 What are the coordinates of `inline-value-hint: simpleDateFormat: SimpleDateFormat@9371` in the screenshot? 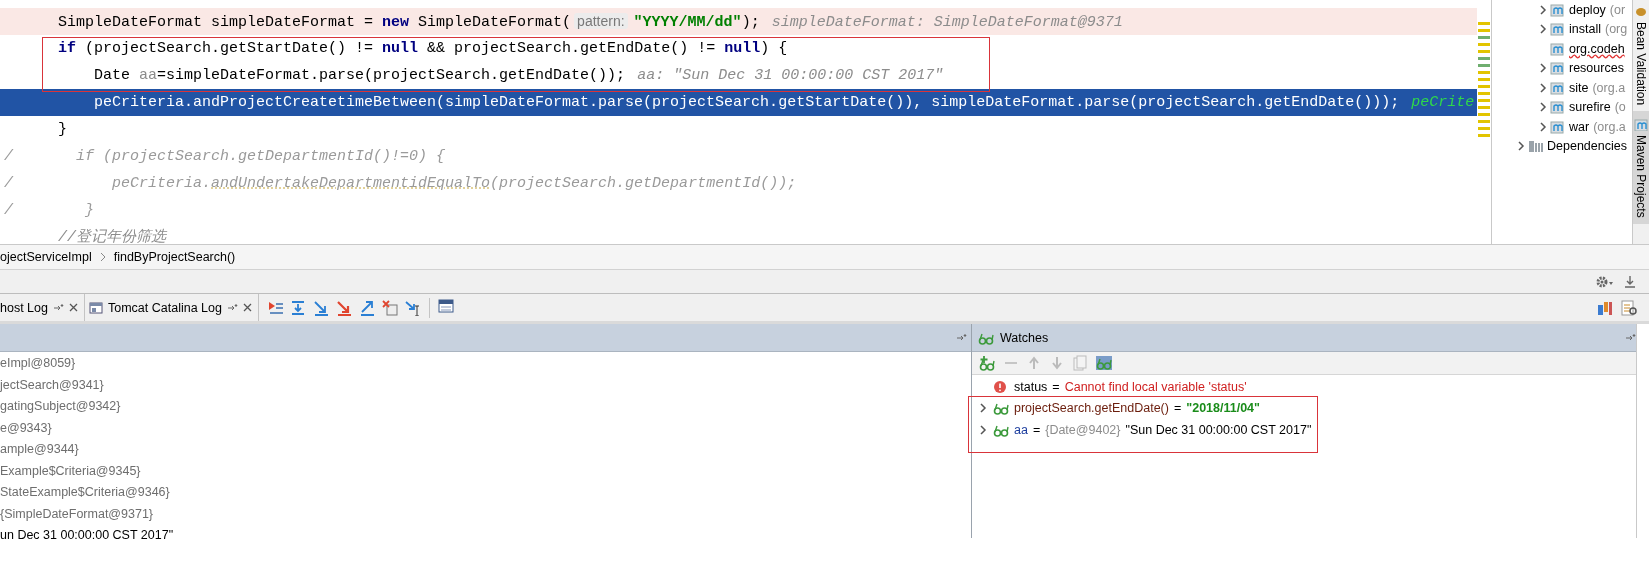 It's located at (947, 22).